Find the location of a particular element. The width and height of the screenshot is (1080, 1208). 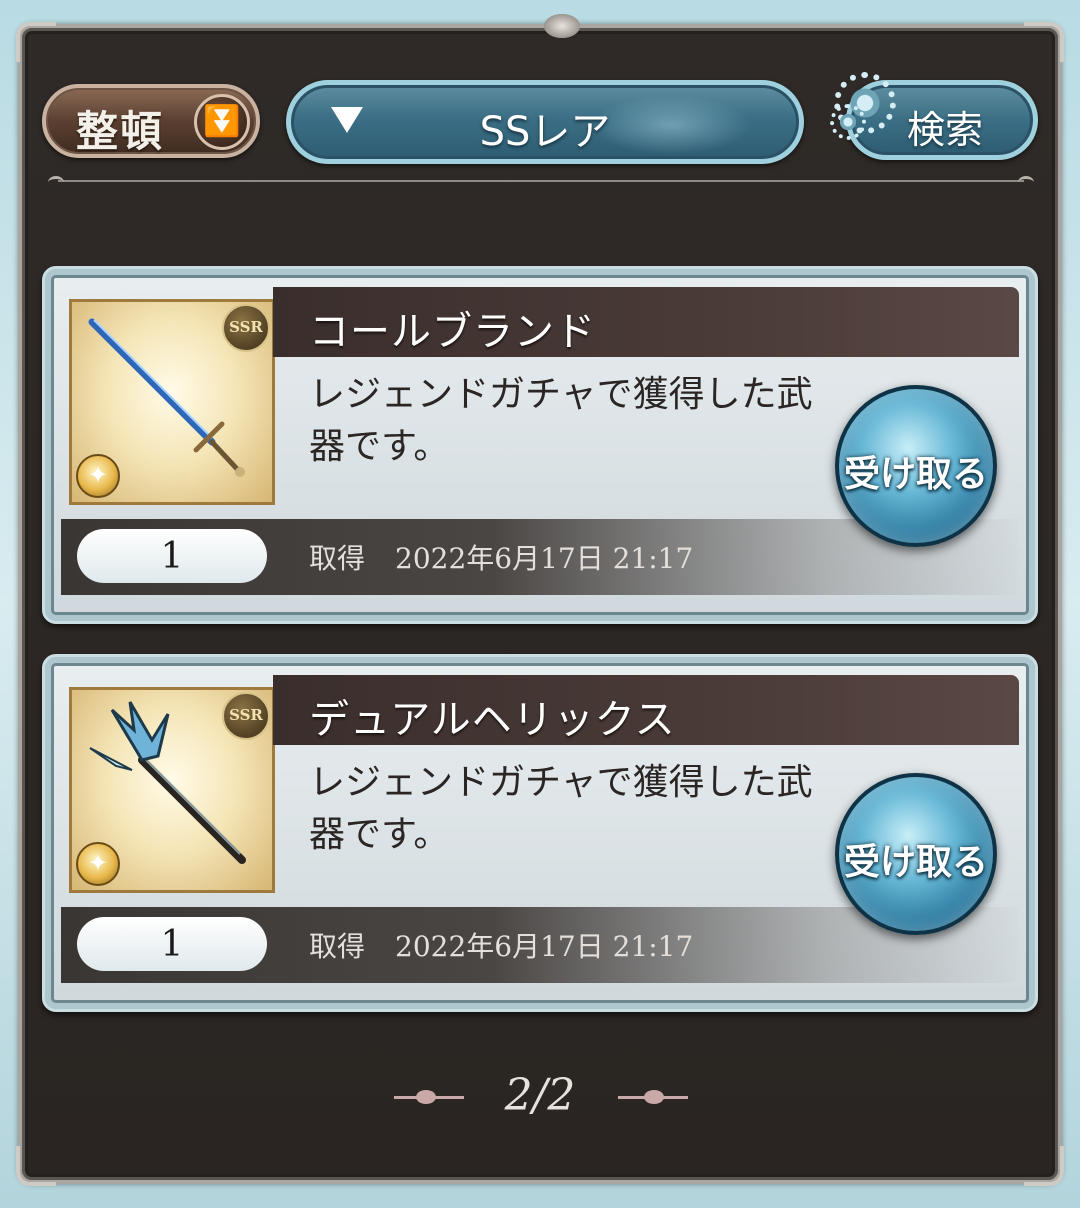

gear-icon is located at coordinates (848, 122).